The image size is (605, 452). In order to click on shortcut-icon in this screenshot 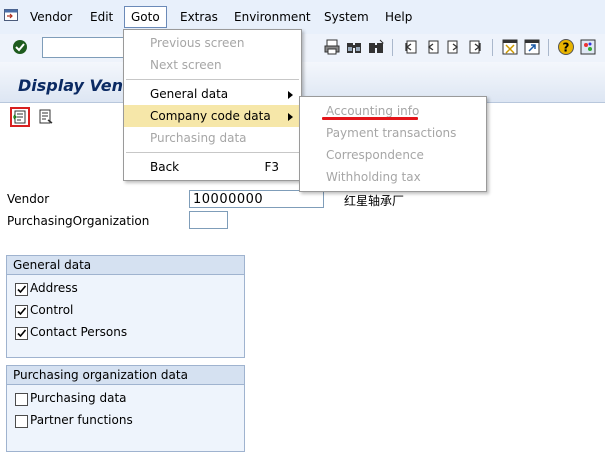, I will do `click(532, 47)`.